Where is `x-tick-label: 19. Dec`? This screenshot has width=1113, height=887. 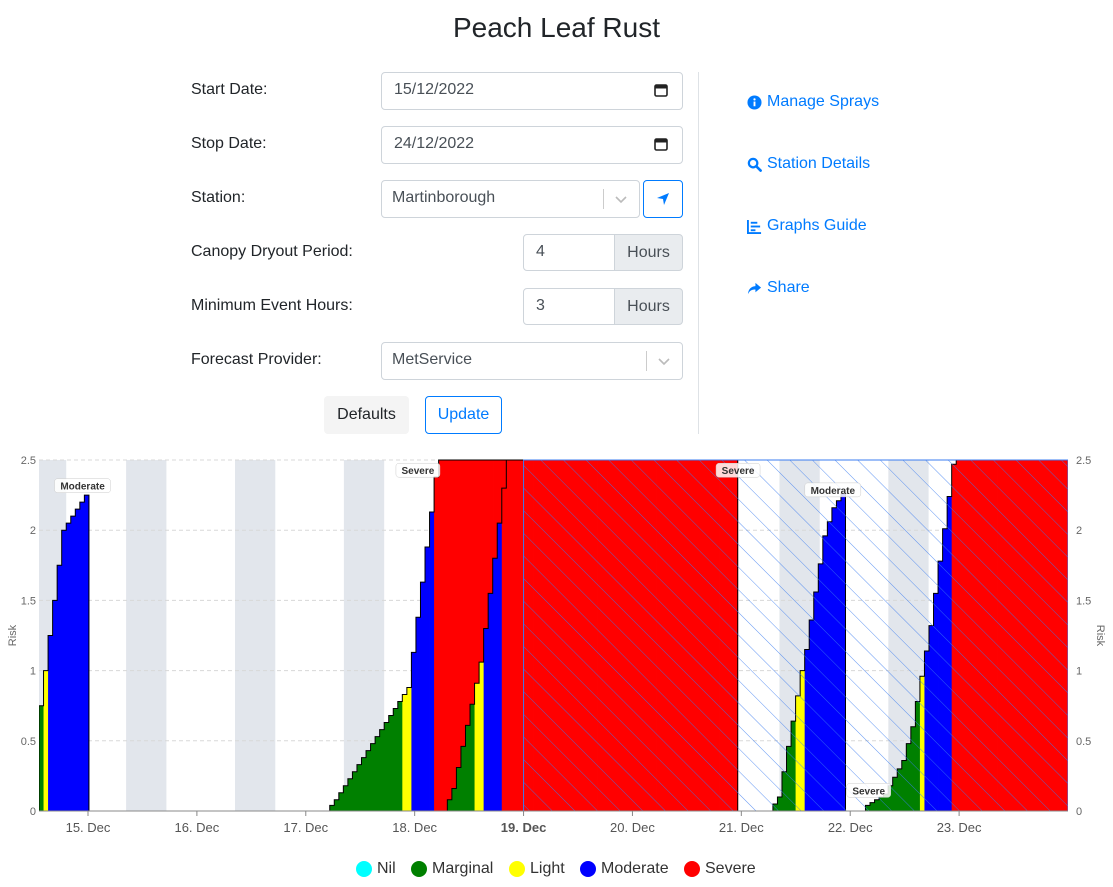
x-tick-label: 19. Dec is located at coordinates (524, 827).